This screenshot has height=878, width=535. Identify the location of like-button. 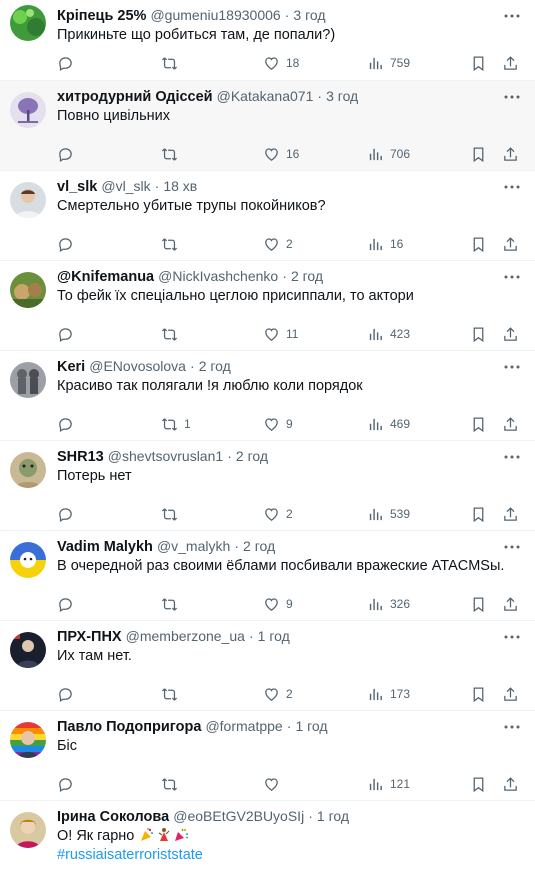
(274, 784).